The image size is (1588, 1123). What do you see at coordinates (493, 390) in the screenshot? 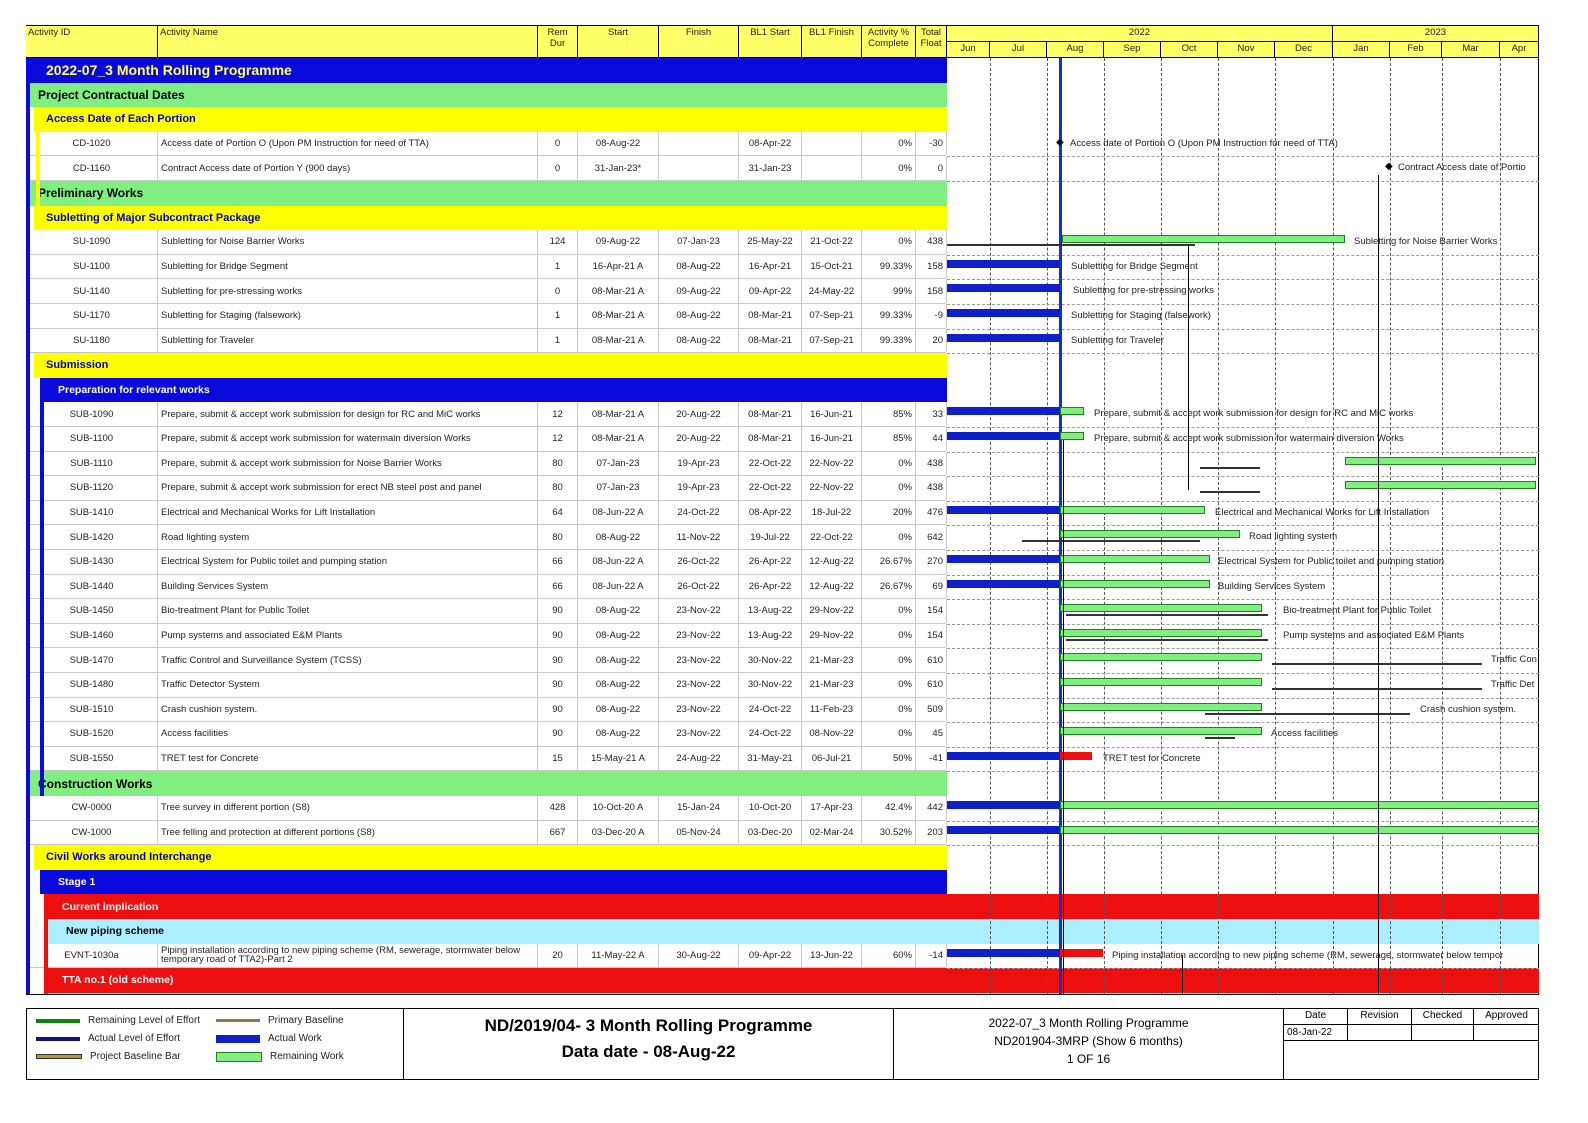
I see `wbs-band: Preparation for relevant works` at bounding box center [493, 390].